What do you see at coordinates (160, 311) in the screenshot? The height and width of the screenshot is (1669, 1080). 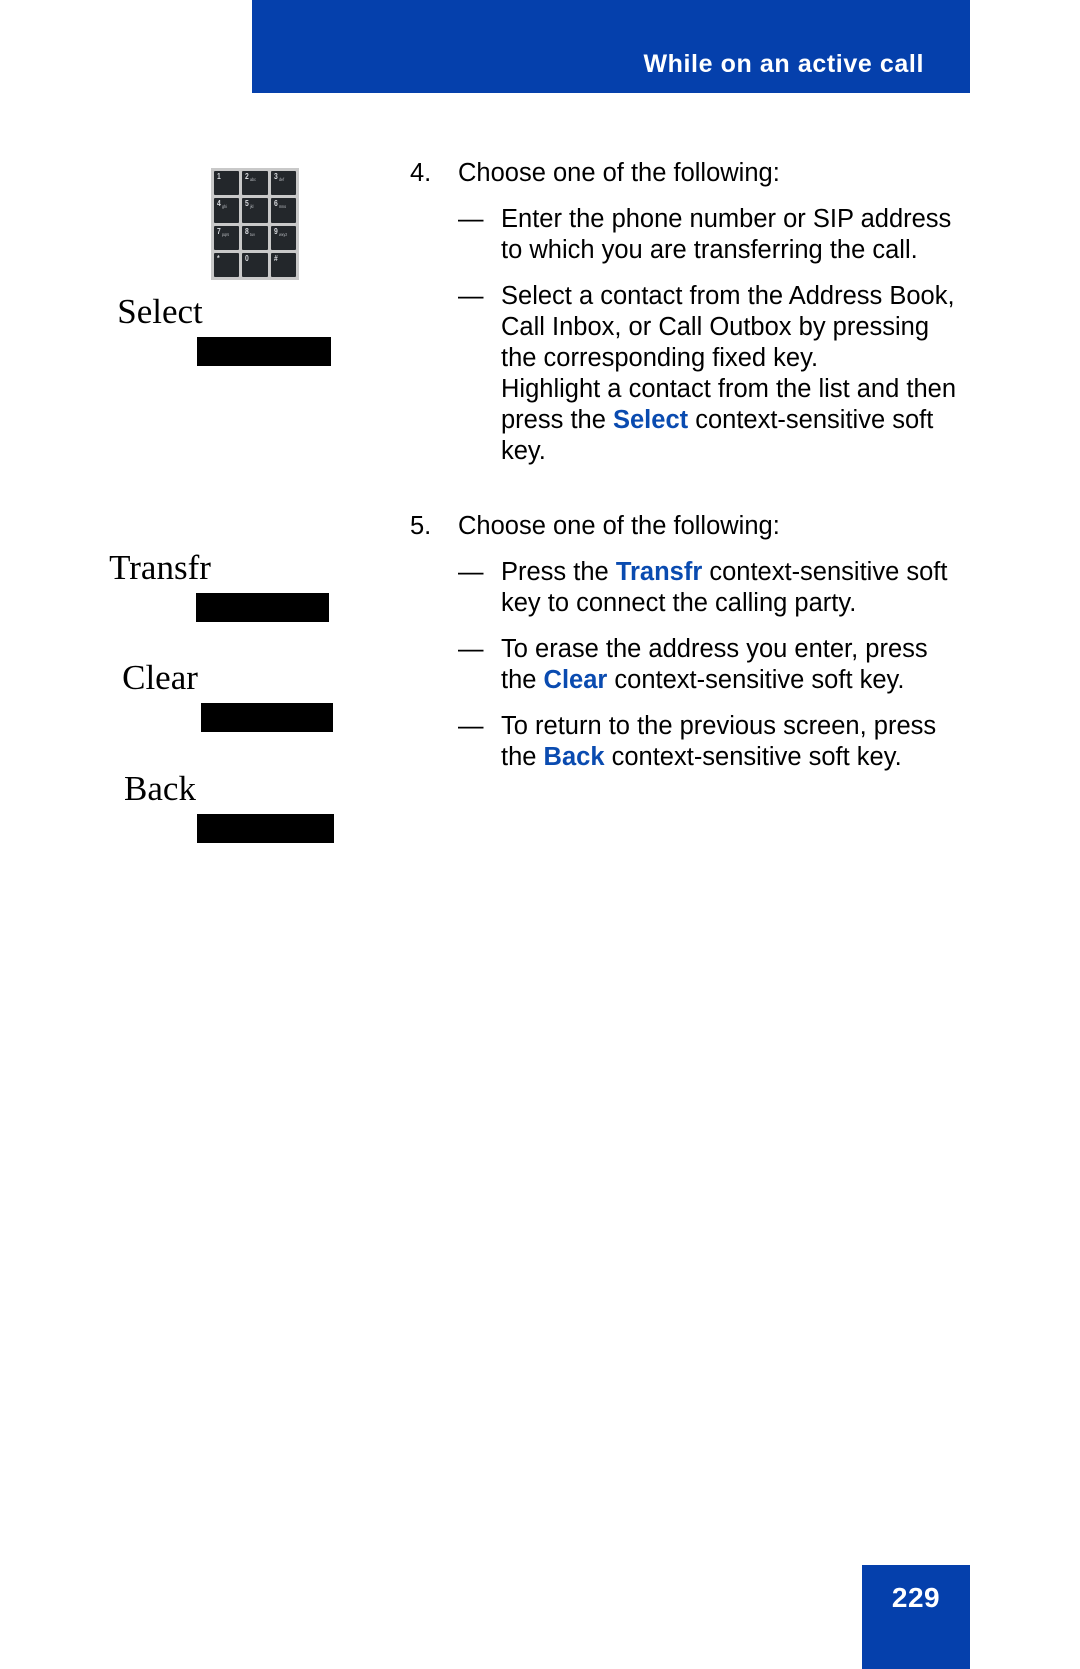 I see `softkey-label-select: Select` at bounding box center [160, 311].